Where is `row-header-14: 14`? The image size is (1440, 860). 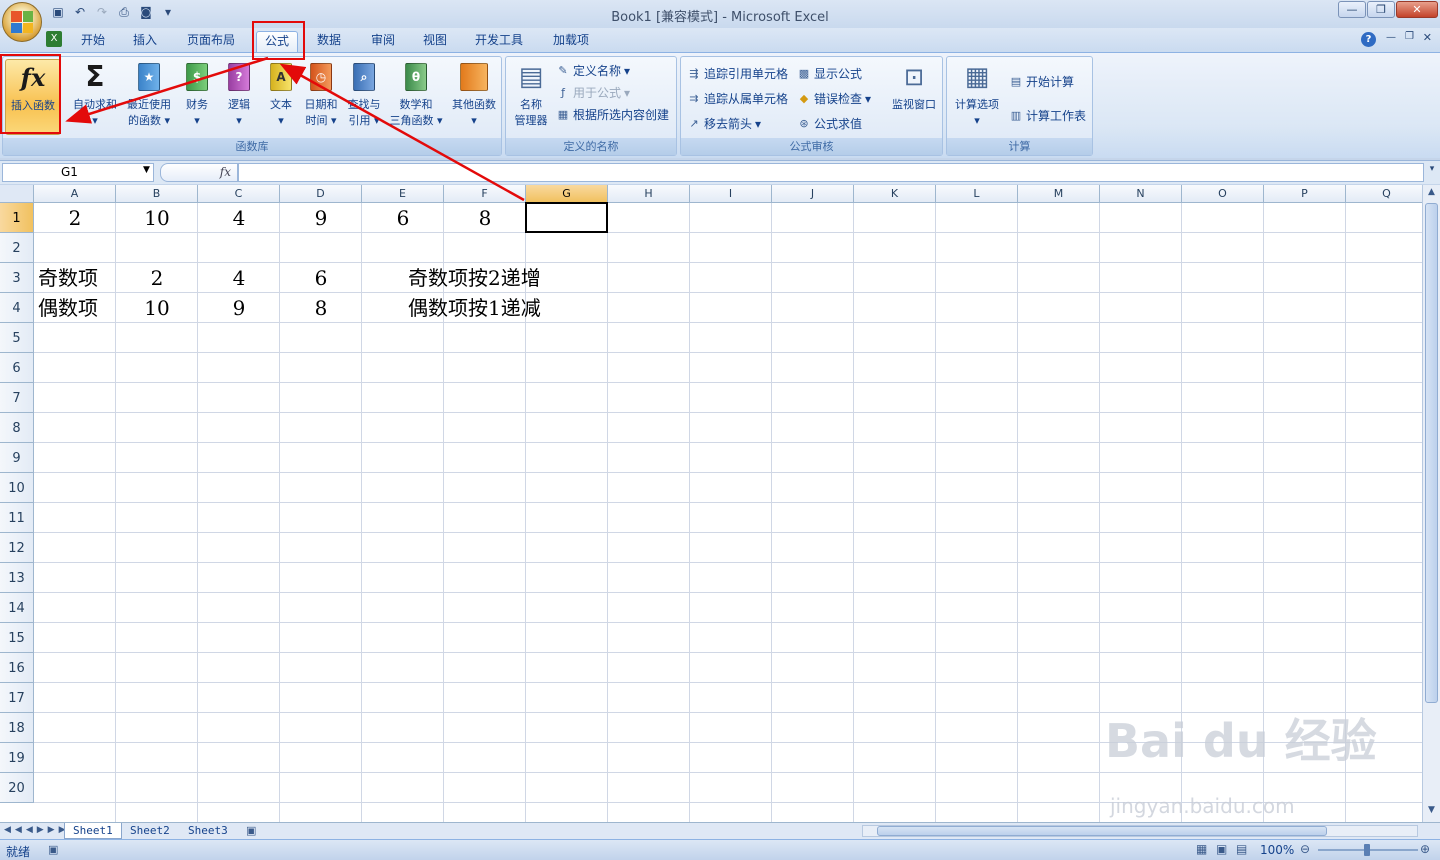
row-header-14: 14 is located at coordinates (17, 608).